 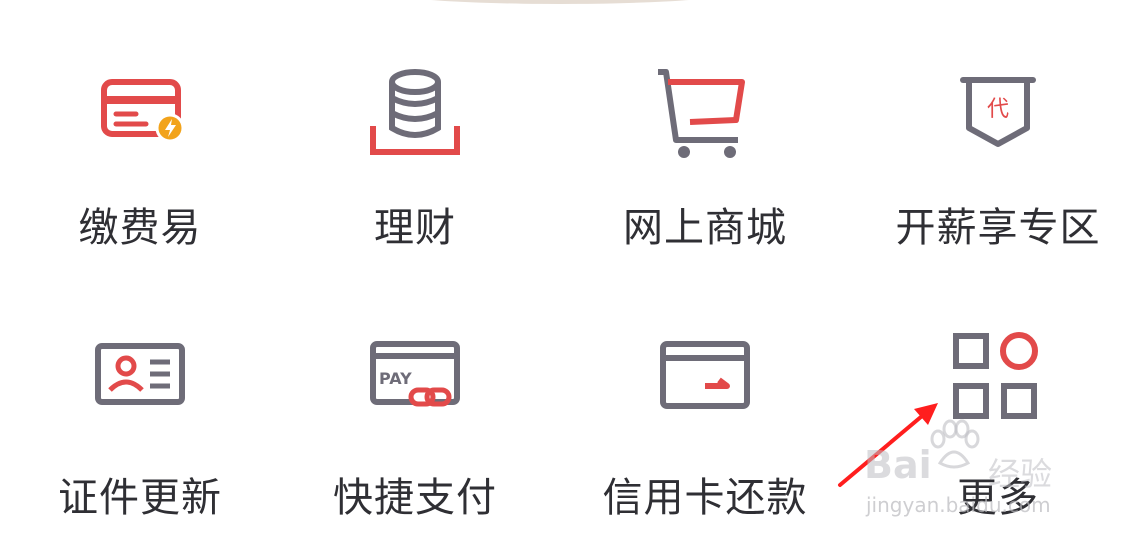 I want to click on menu-item-label: 证件更新, so click(x=140, y=498).